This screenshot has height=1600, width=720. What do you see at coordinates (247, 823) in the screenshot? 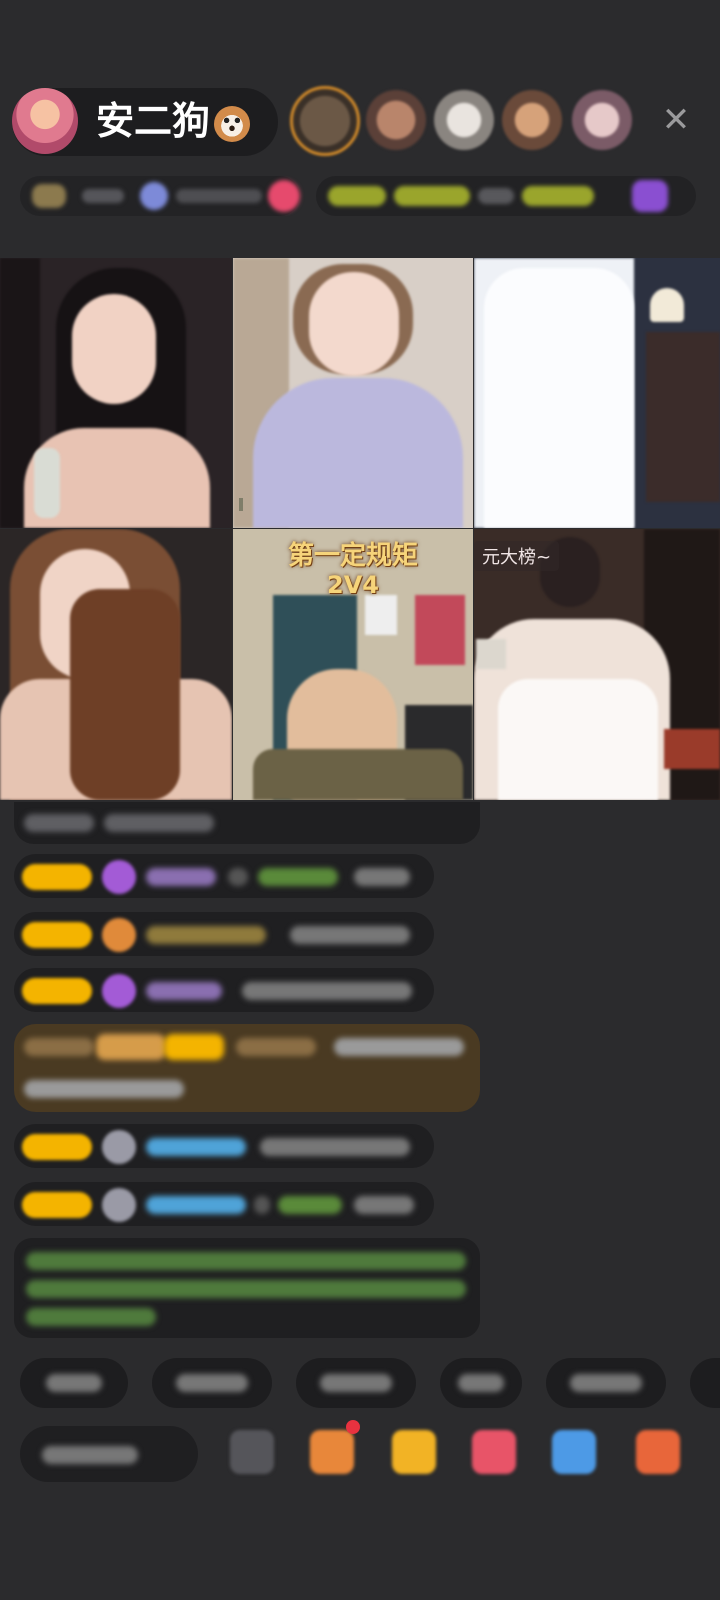
I see `chat-message-system` at bounding box center [247, 823].